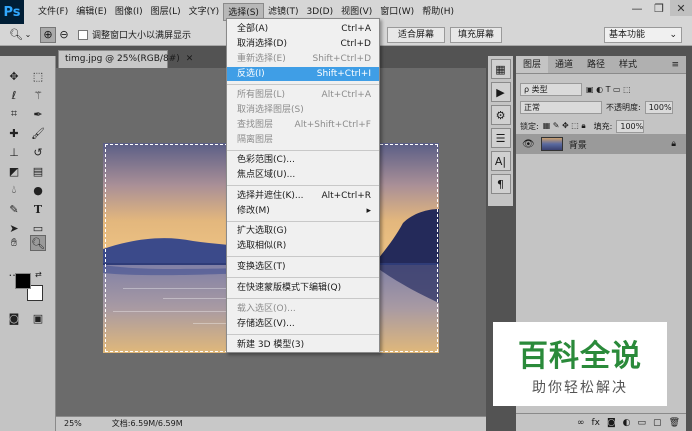 The image size is (692, 431). Describe the element at coordinates (304, 288) in the screenshot. I see `menu-item-quick-mask: 在快速蒙版模式下编辑(Q)` at that location.